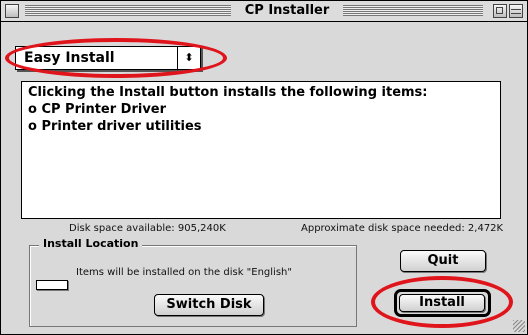 The image size is (528, 335). I want to click on title-bar: CP Installer, so click(264, 11).